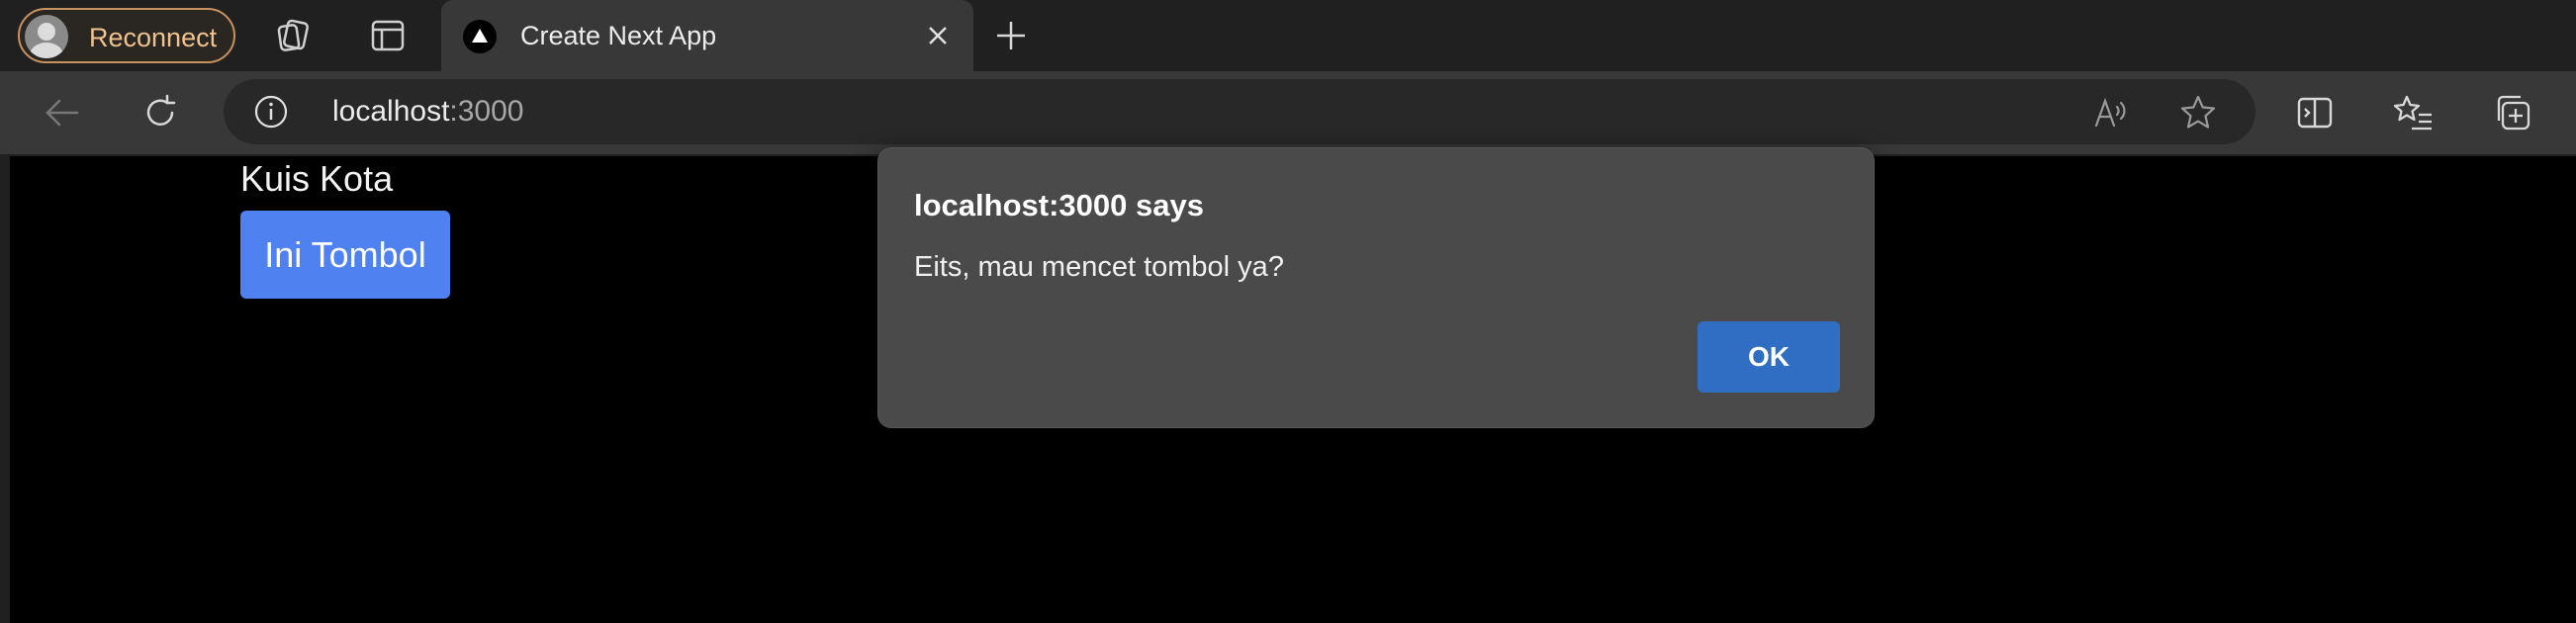 This screenshot has width=2576, height=623. I want to click on browser-toolbar: localhost:3000, so click(1288, 112).